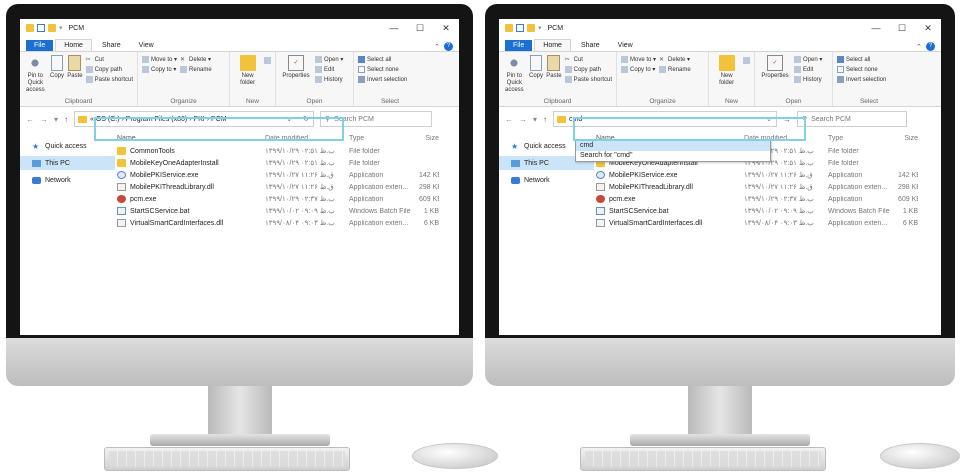 The image size is (964, 475). What do you see at coordinates (121, 211) in the screenshot?
I see `batch-file-icon` at bounding box center [121, 211].